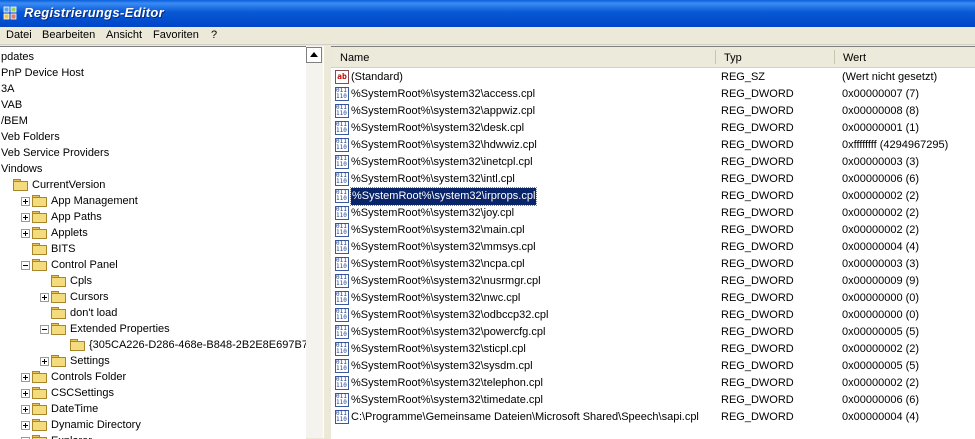 The image size is (975, 439). What do you see at coordinates (881, 264) in the screenshot?
I see `value-data: 0x00000003 (3)` at bounding box center [881, 264].